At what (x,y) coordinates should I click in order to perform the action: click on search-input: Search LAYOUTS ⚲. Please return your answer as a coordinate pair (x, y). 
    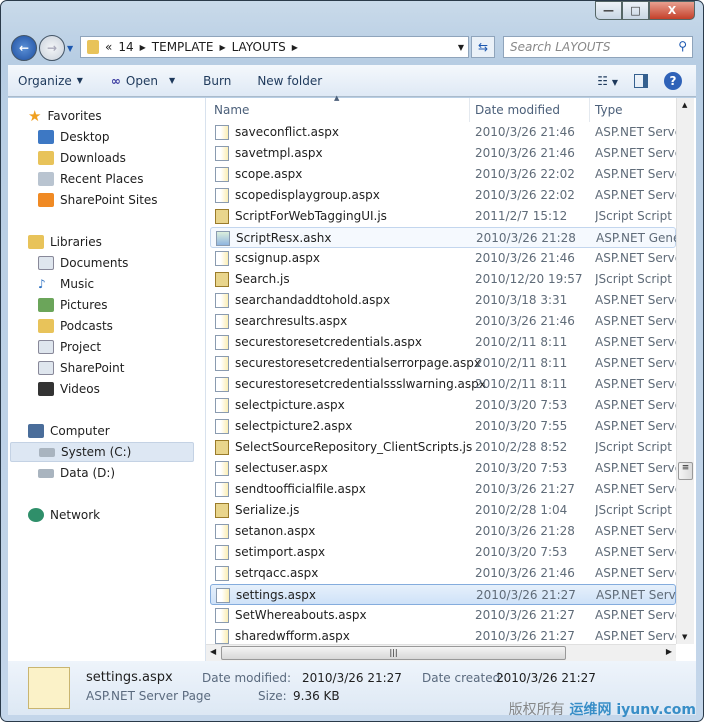
    Looking at the image, I should click on (598, 47).